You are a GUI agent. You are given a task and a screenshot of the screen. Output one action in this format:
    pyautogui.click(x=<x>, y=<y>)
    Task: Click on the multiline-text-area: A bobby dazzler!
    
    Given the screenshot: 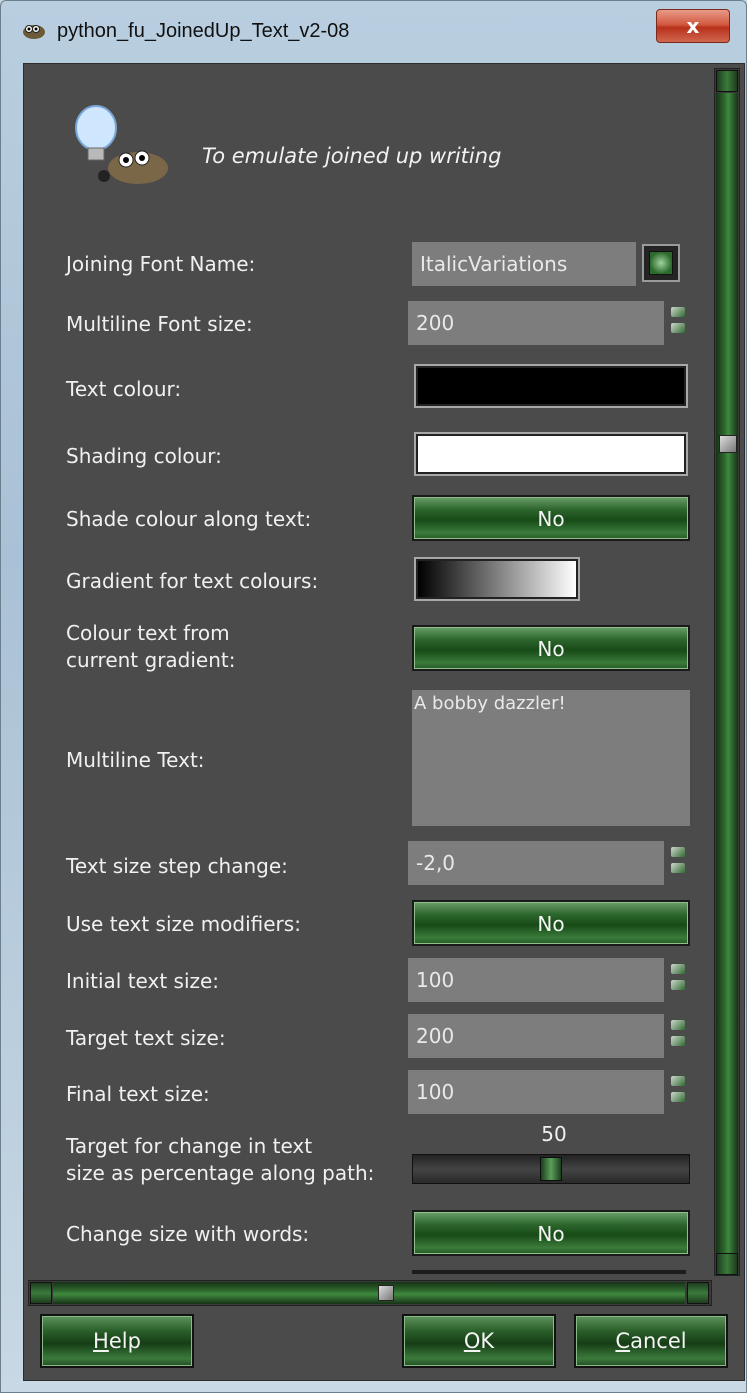 What is the action you would take?
    pyautogui.click(x=551, y=758)
    